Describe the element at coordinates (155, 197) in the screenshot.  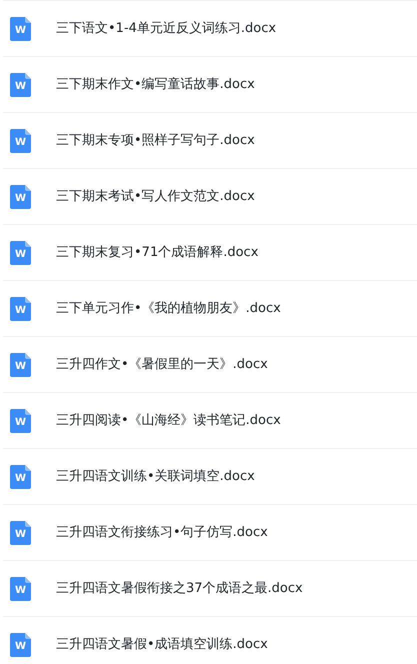
I see `file-name: 三下期末考试•写人作文范文.docx` at that location.